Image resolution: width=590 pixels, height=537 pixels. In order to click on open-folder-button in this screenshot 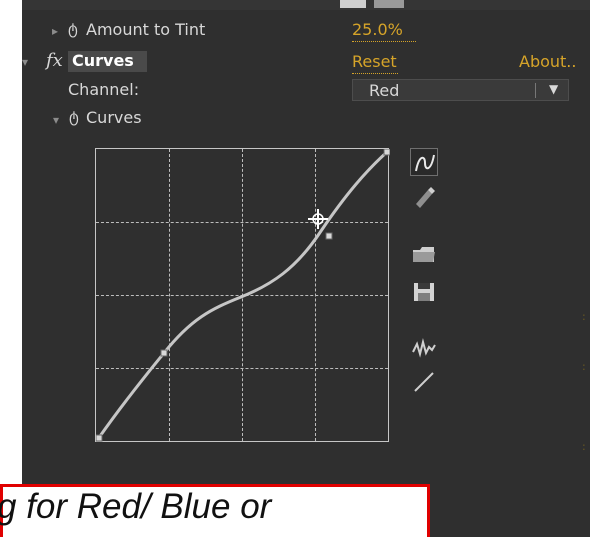, I will do `click(424, 254)`.